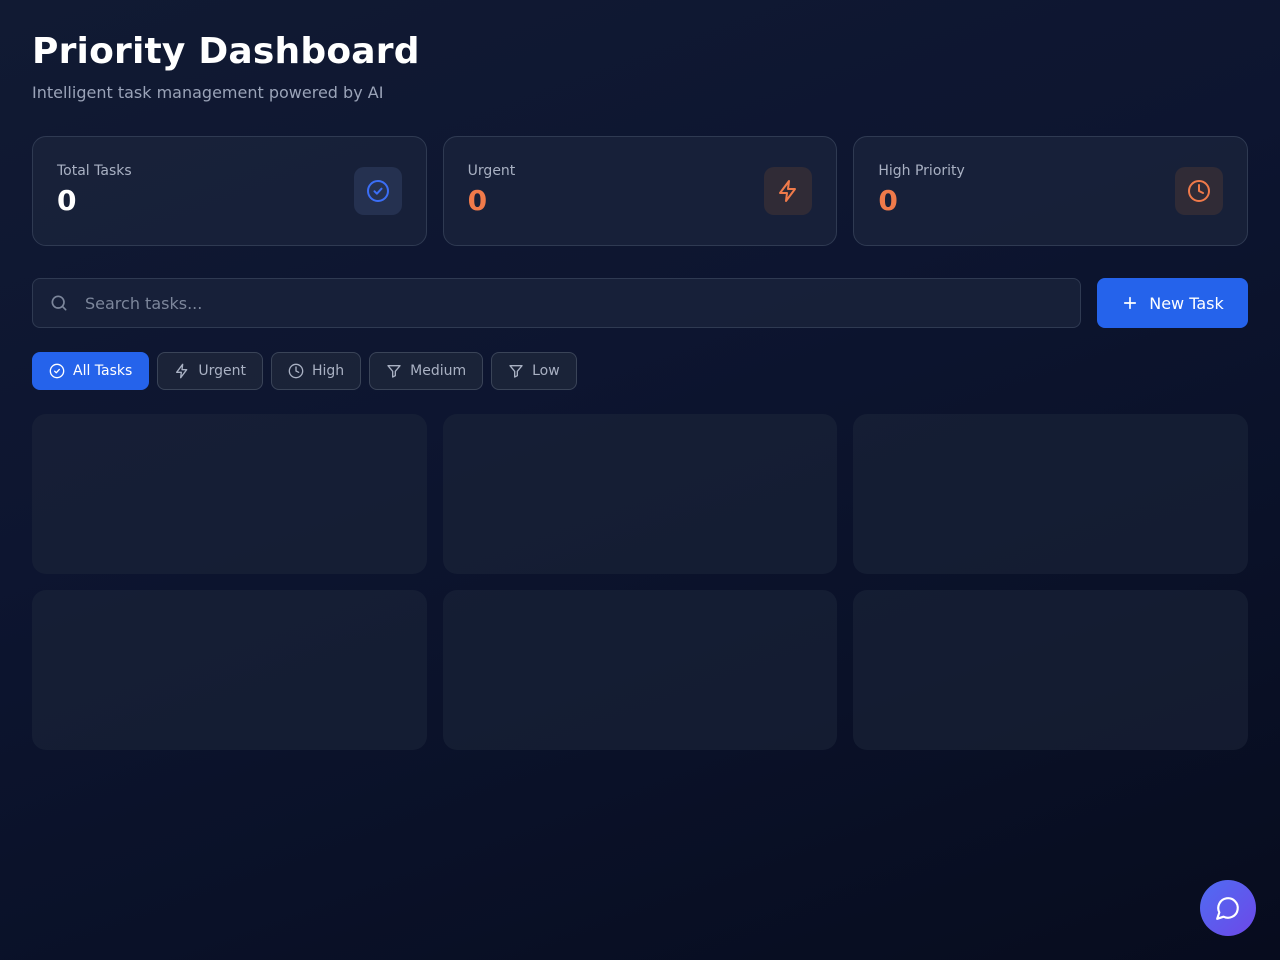 The image size is (1280, 960). I want to click on stat-label: Urgent, so click(491, 171).